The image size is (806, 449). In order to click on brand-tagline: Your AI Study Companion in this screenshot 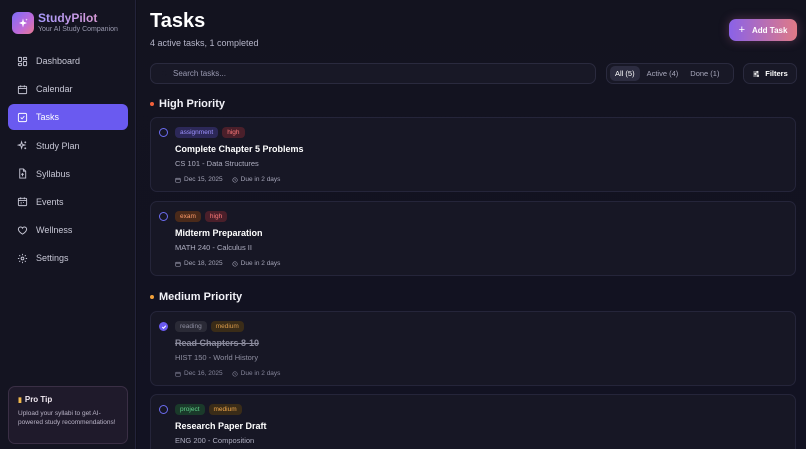, I will do `click(78, 29)`.